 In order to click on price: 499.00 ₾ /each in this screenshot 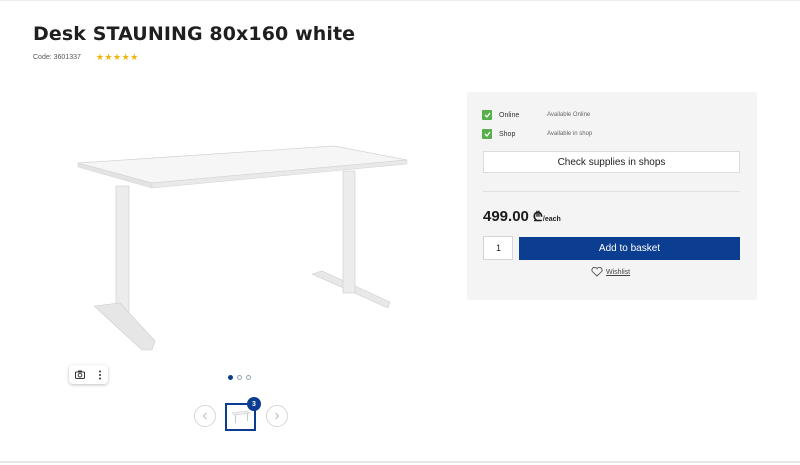, I will do `click(522, 216)`.